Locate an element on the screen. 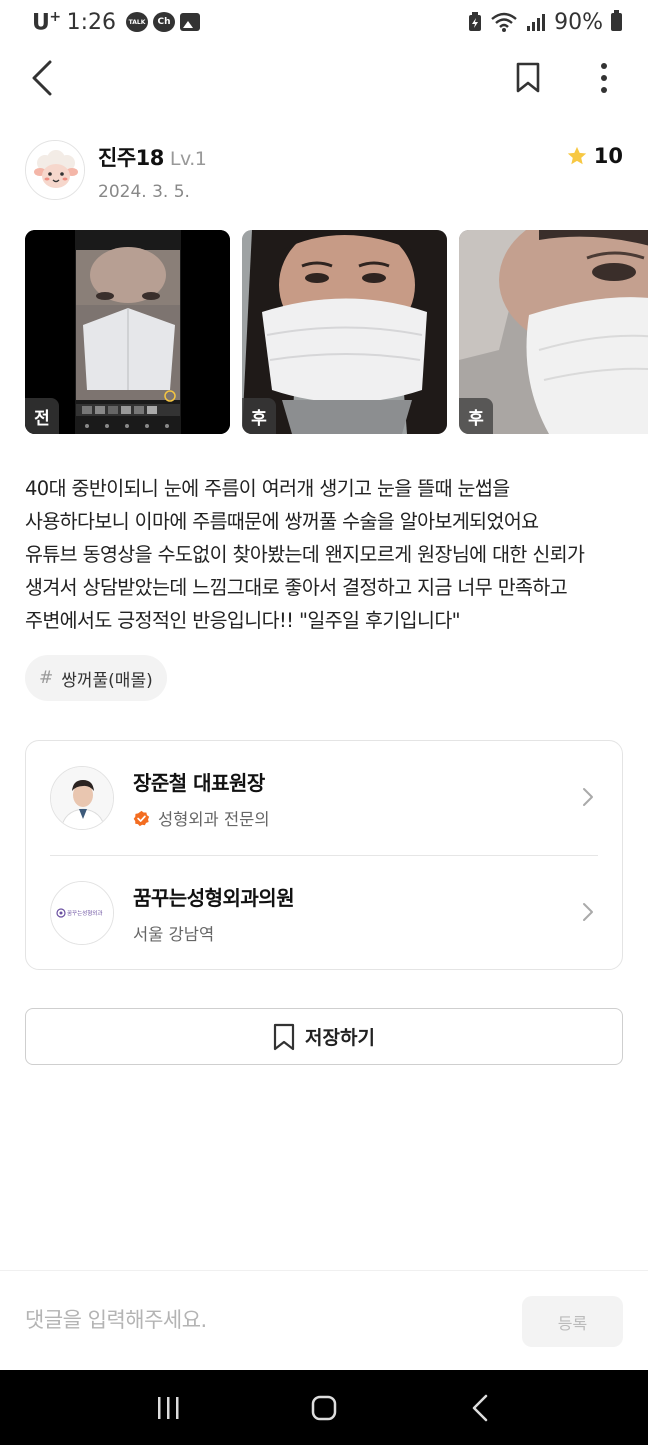 This screenshot has width=648, height=1445. photo-after-2: 후 is located at coordinates (553, 332).